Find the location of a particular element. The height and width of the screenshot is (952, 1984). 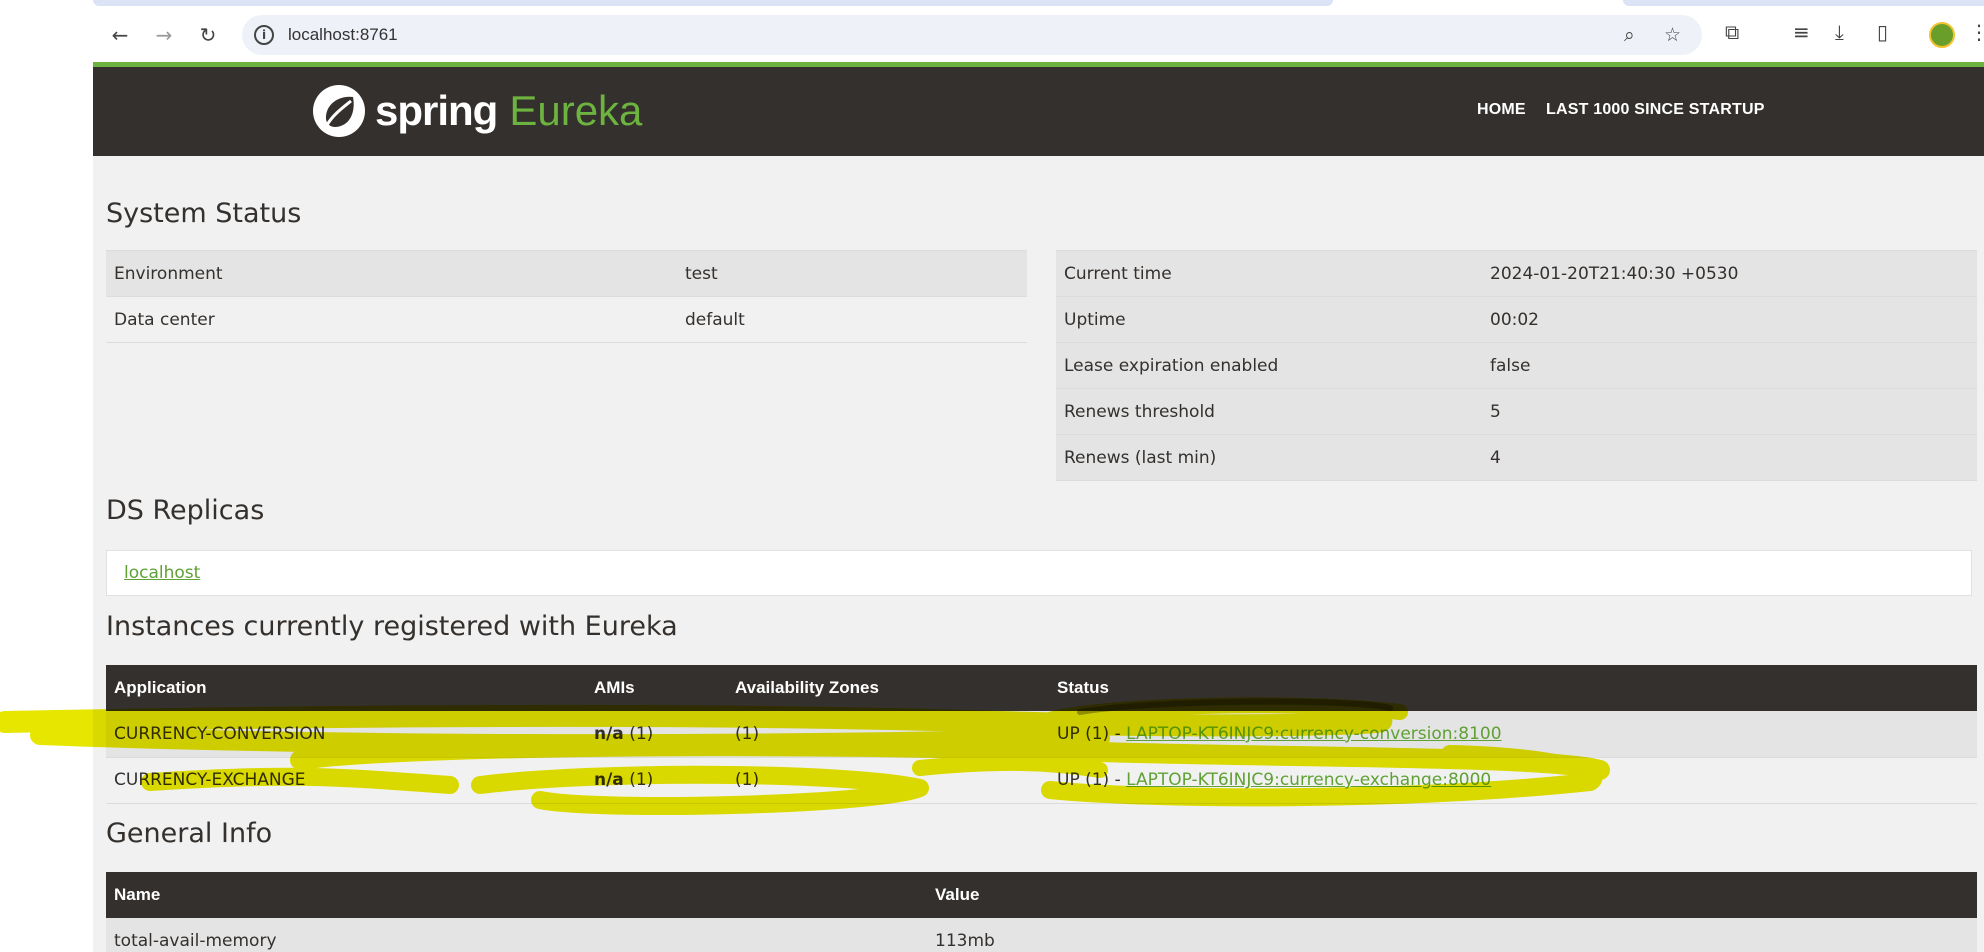

reload-icon: ↻ is located at coordinates (208, 35).